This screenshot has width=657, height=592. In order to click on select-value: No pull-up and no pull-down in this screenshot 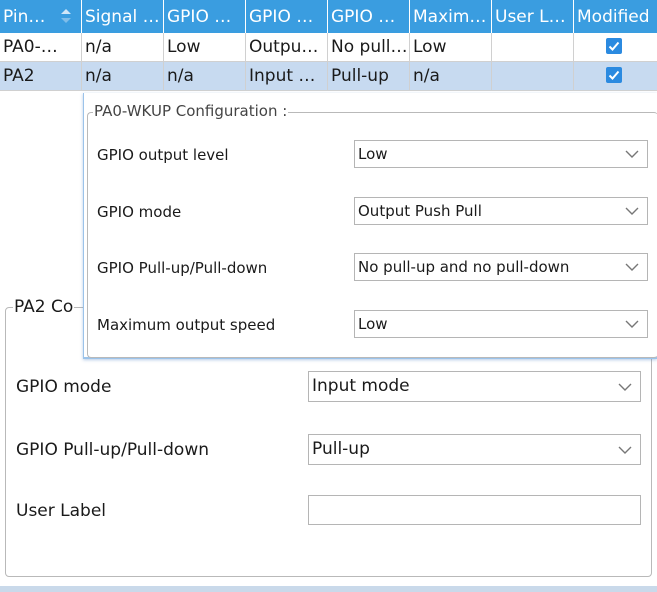, I will do `click(464, 267)`.